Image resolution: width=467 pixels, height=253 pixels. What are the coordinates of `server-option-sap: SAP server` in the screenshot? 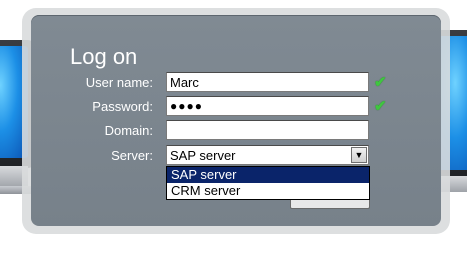 It's located at (268, 175).